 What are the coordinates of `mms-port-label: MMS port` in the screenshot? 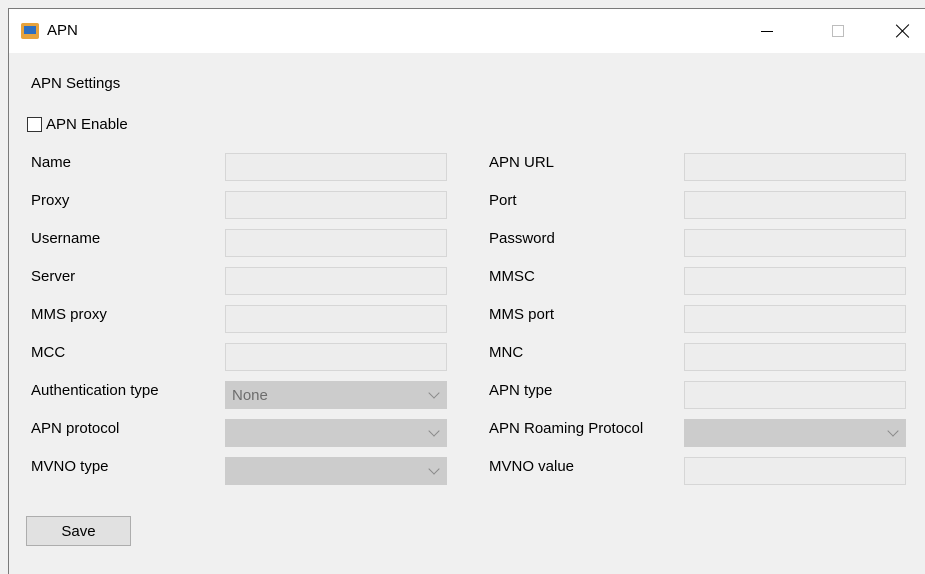 It's located at (522, 314).